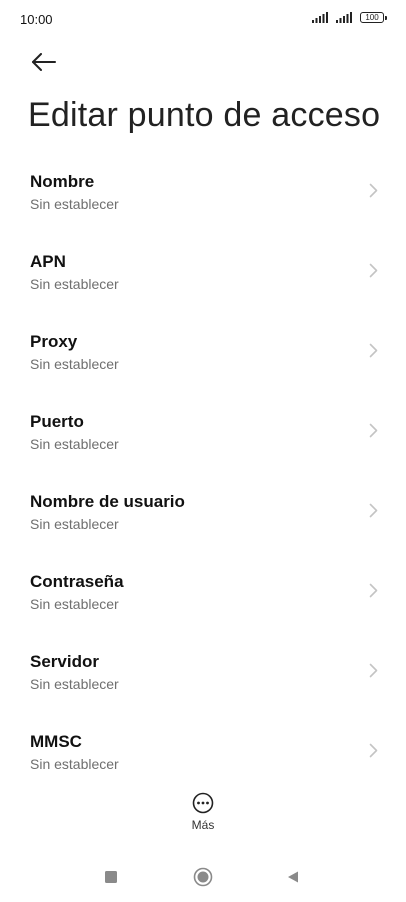 The height and width of the screenshot is (902, 406). I want to click on home-button, so click(203, 877).